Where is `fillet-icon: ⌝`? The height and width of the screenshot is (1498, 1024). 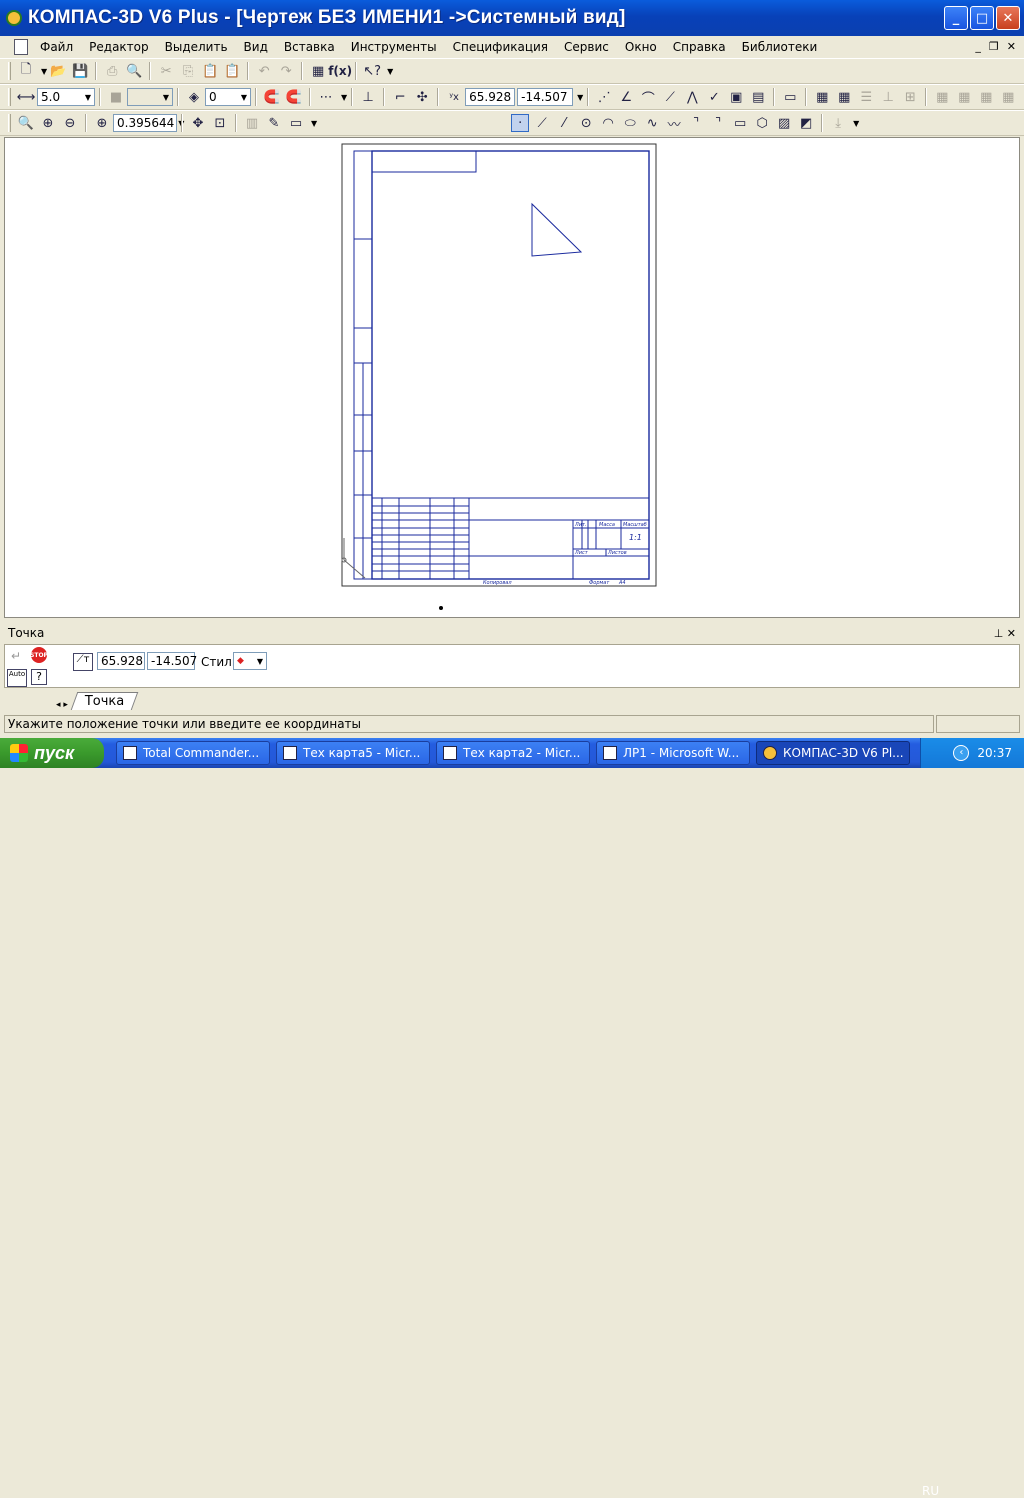 fillet-icon: ⌝ is located at coordinates (718, 123).